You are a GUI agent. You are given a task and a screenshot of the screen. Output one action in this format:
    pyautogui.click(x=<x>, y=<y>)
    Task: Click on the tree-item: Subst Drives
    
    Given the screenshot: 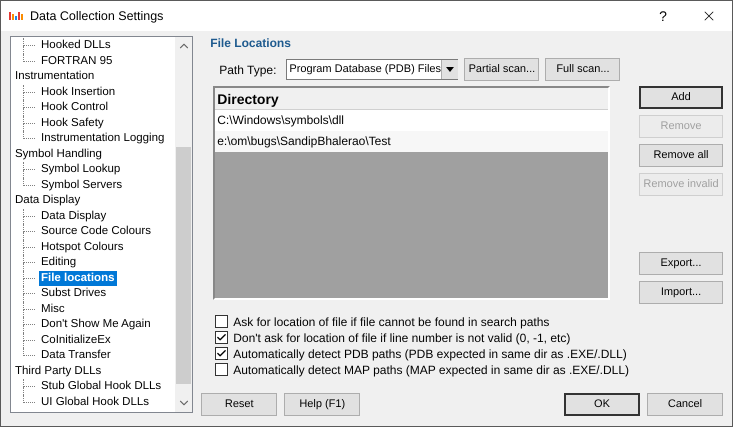 What is the action you would take?
    pyautogui.click(x=73, y=294)
    